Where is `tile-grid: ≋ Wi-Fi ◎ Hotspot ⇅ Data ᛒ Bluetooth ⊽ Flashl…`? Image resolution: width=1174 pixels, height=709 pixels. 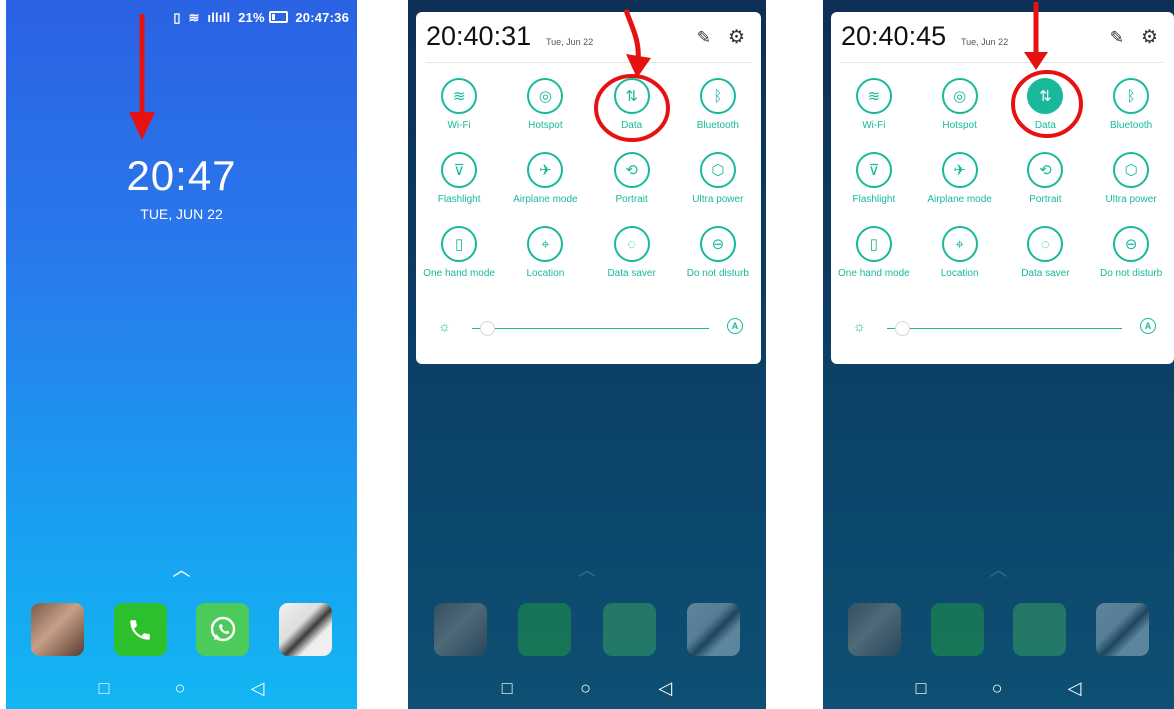 tile-grid: ≋ Wi-Fi ◎ Hotspot ⇅ Data ᛒ Bluetooth ⊽ Flashl… is located at coordinates (588, 178).